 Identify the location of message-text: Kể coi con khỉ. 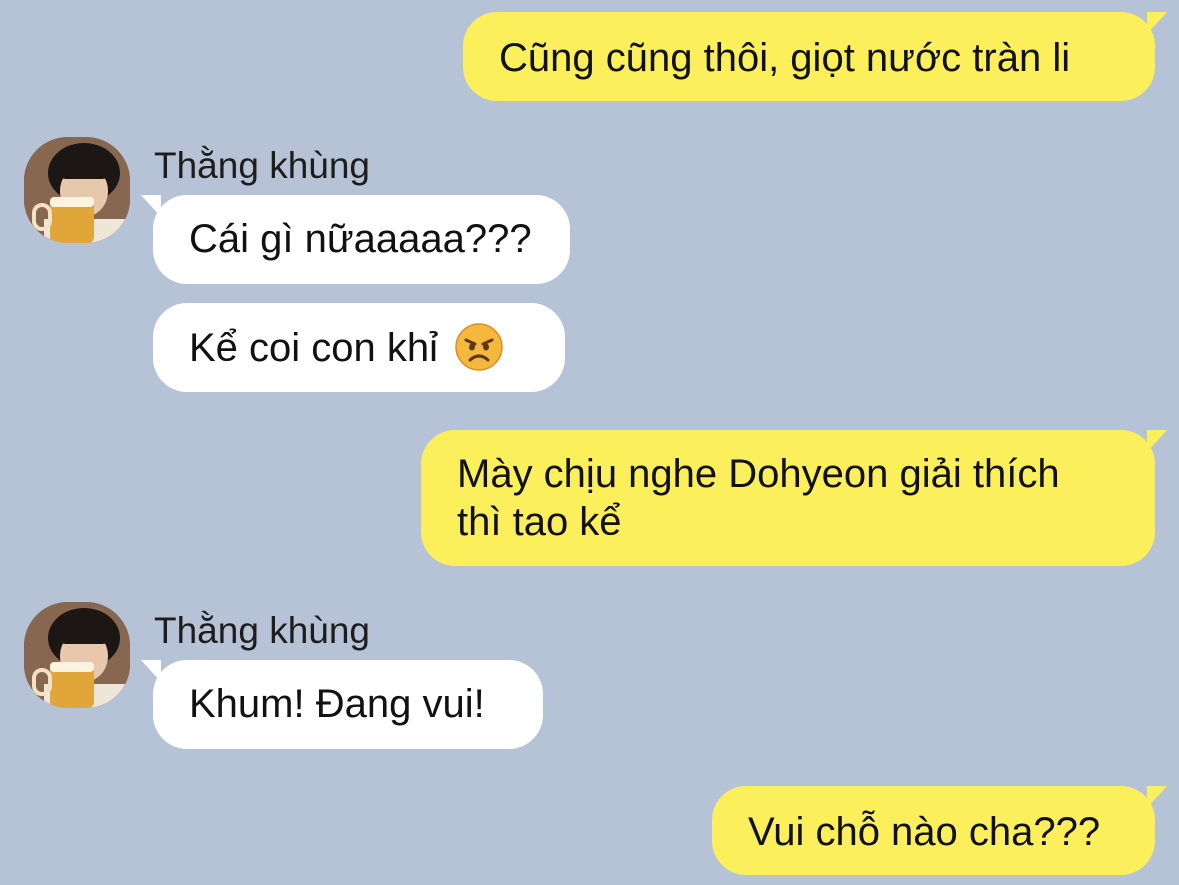
(314, 348).